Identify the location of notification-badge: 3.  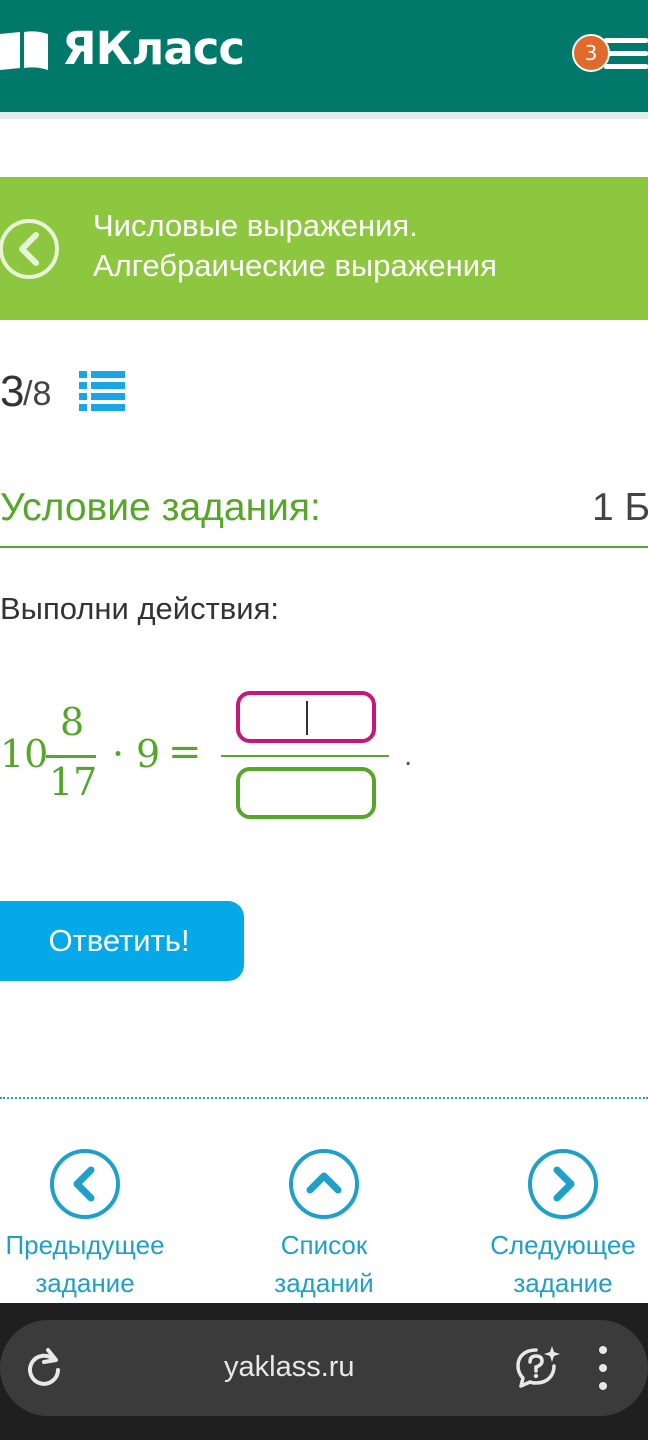
(591, 53).